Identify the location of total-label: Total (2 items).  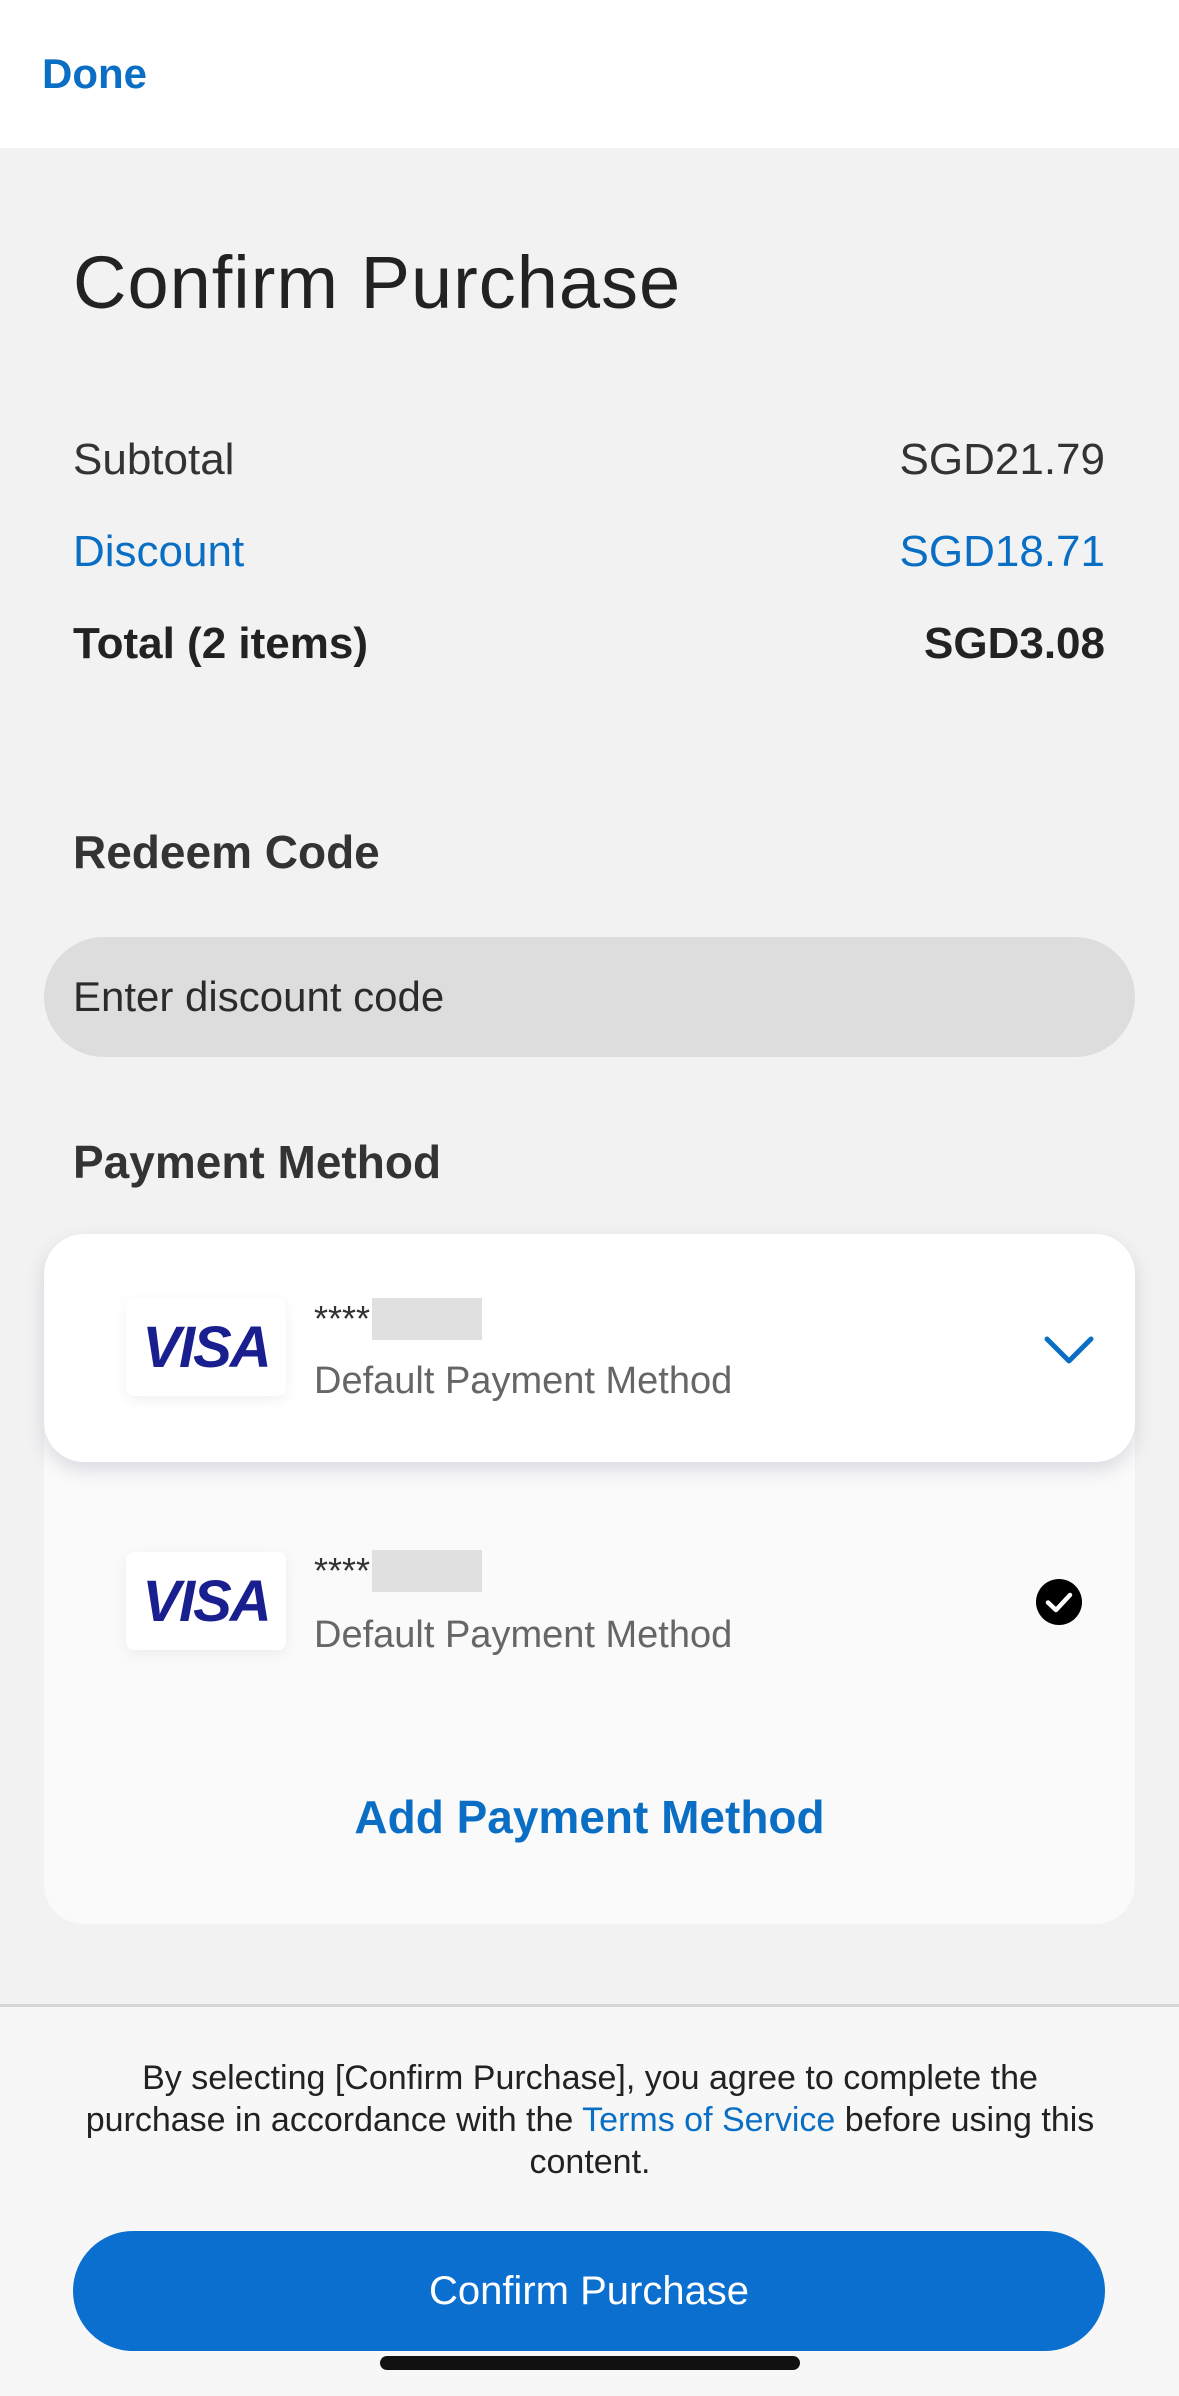
(221, 643).